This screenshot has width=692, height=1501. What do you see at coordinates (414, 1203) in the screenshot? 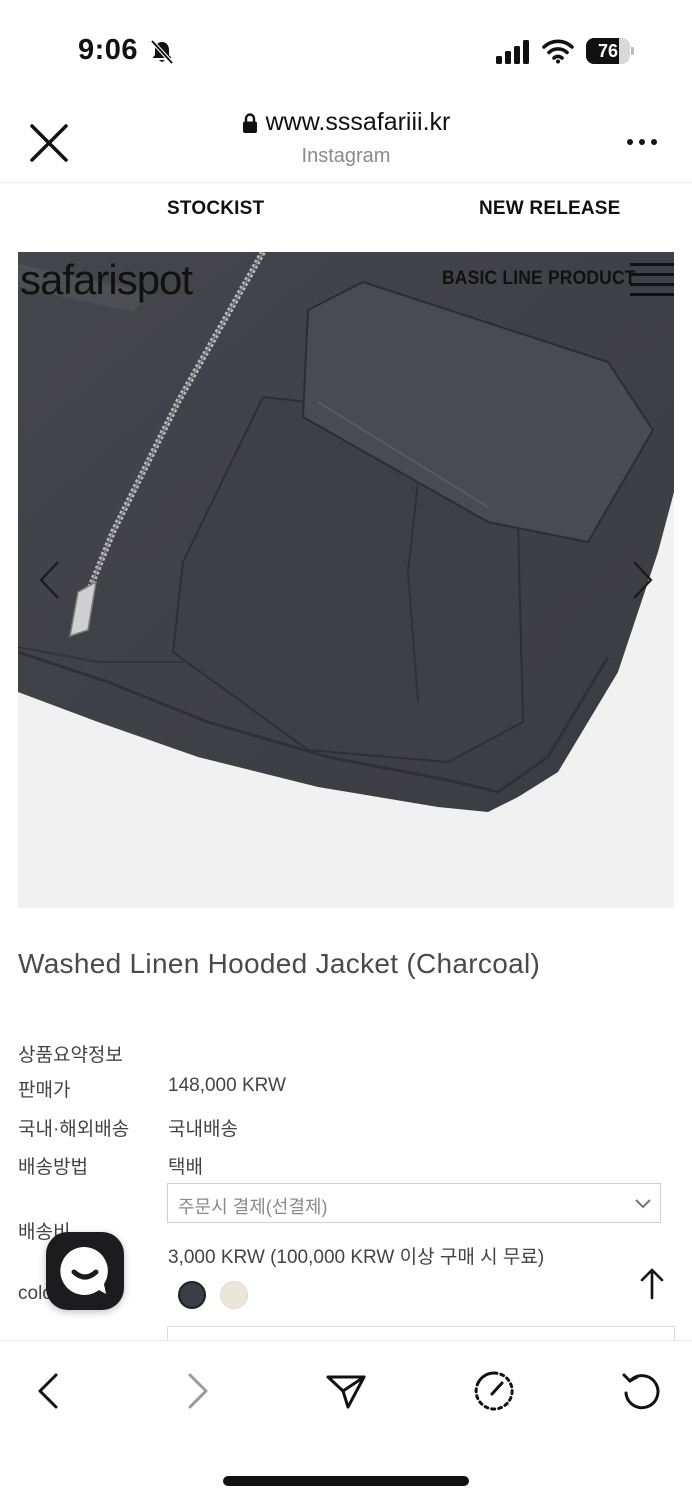
I see `shipping-payment-select: 주문시 결제(선결제)` at bounding box center [414, 1203].